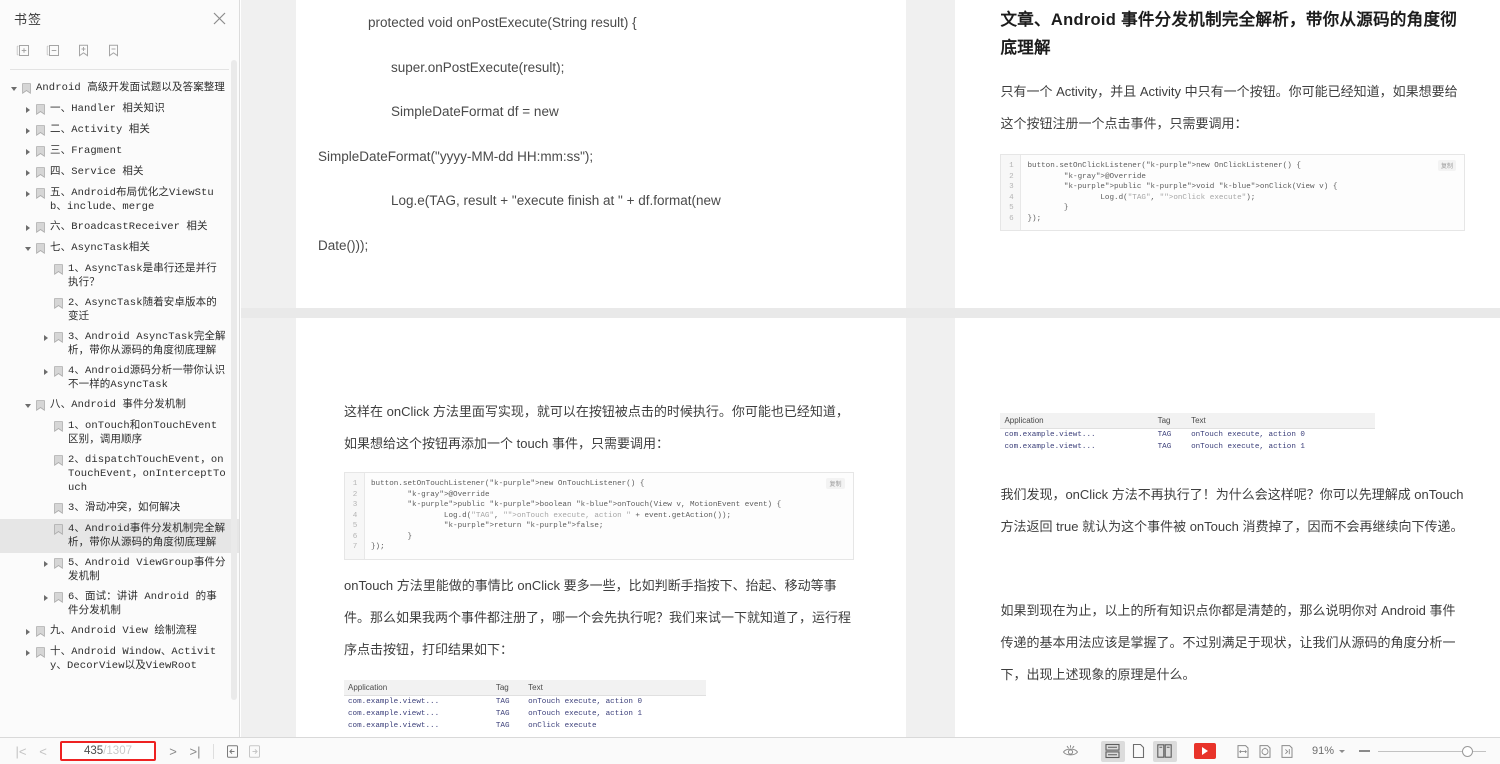 The height and width of the screenshot is (764, 1500). What do you see at coordinates (1323, 751) in the screenshot?
I see `zoom-level-label: 91%` at bounding box center [1323, 751].